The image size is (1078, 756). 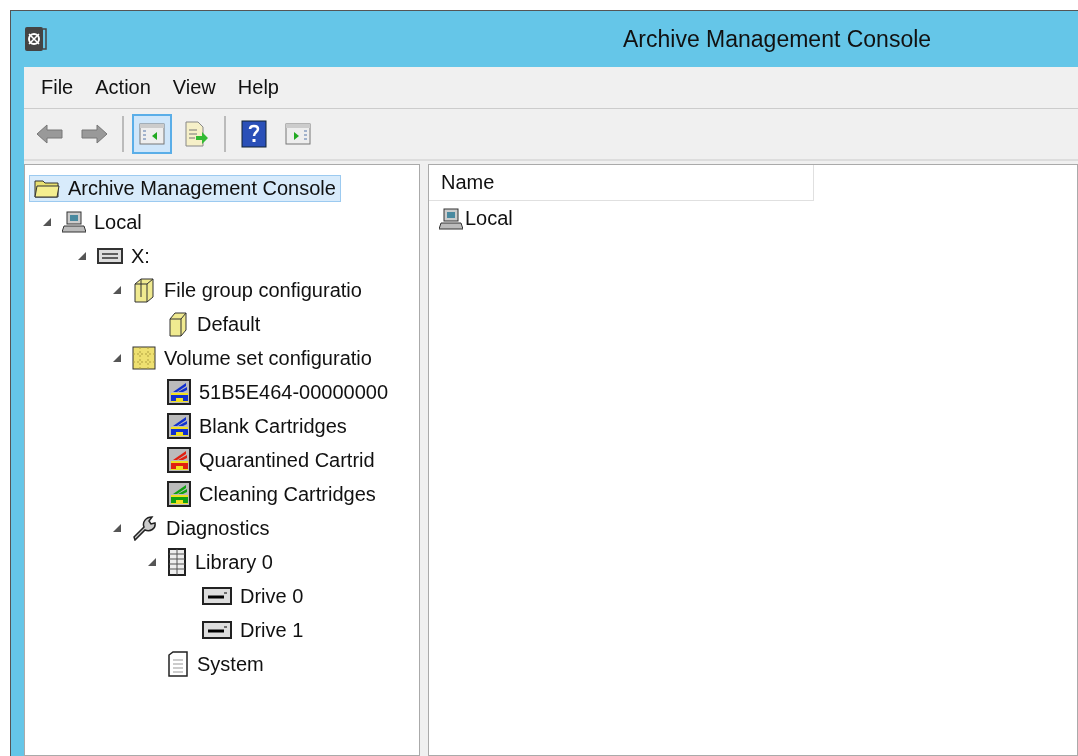 I want to click on tree-item: Drive 0, so click(x=253, y=596).